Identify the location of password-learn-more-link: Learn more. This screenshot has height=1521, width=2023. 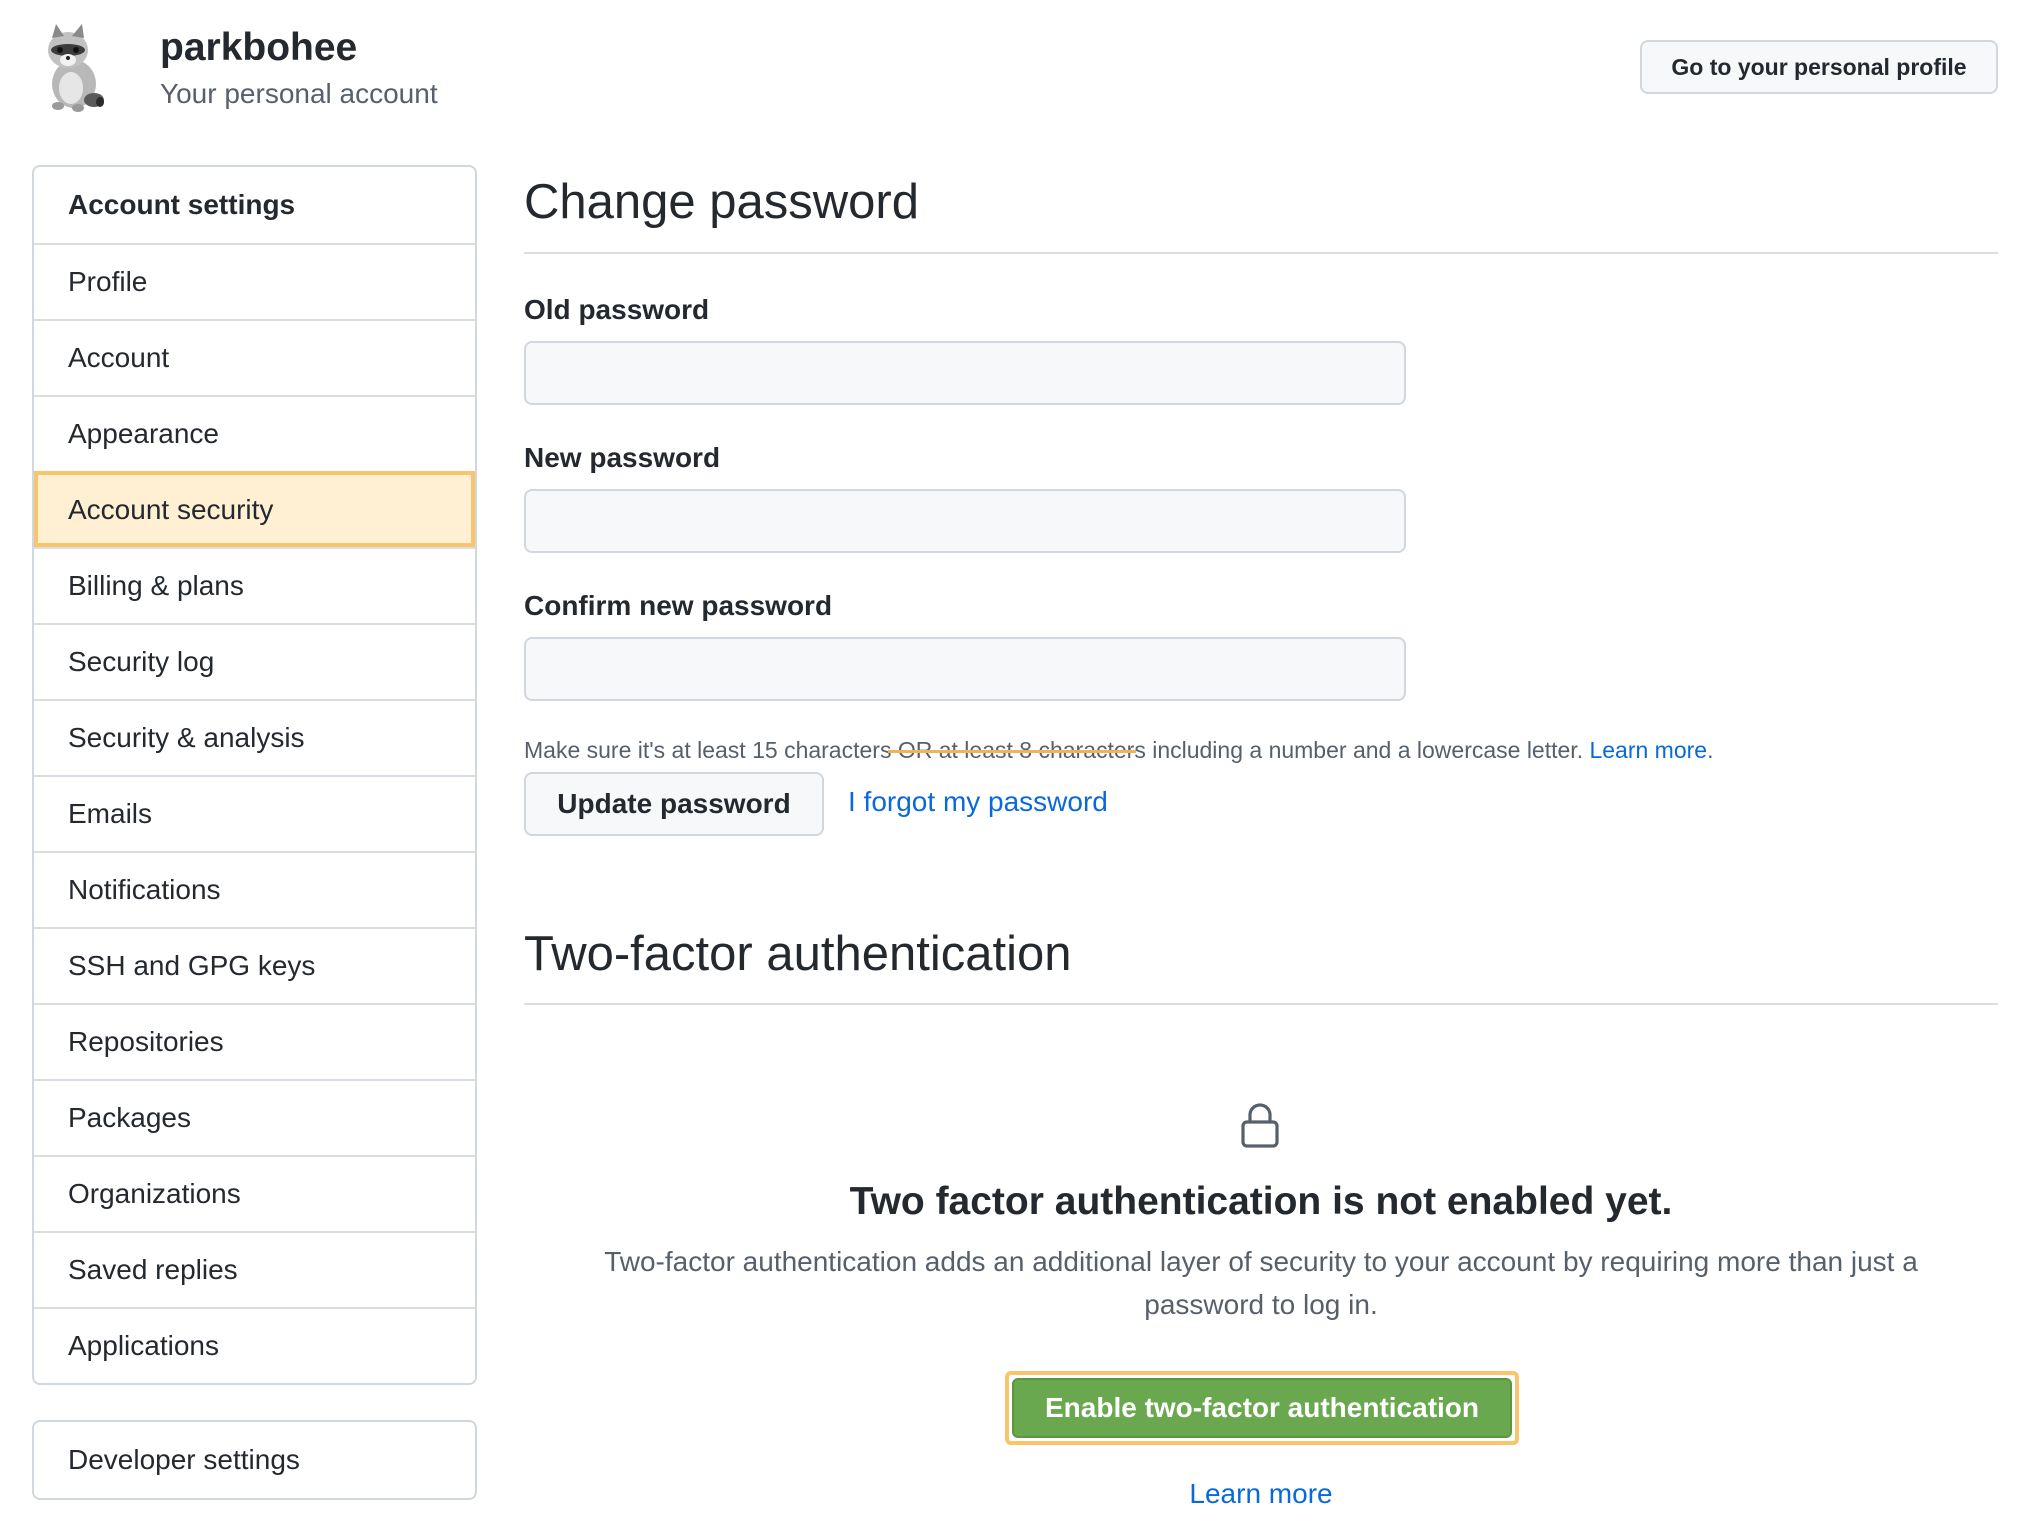
(1648, 750).